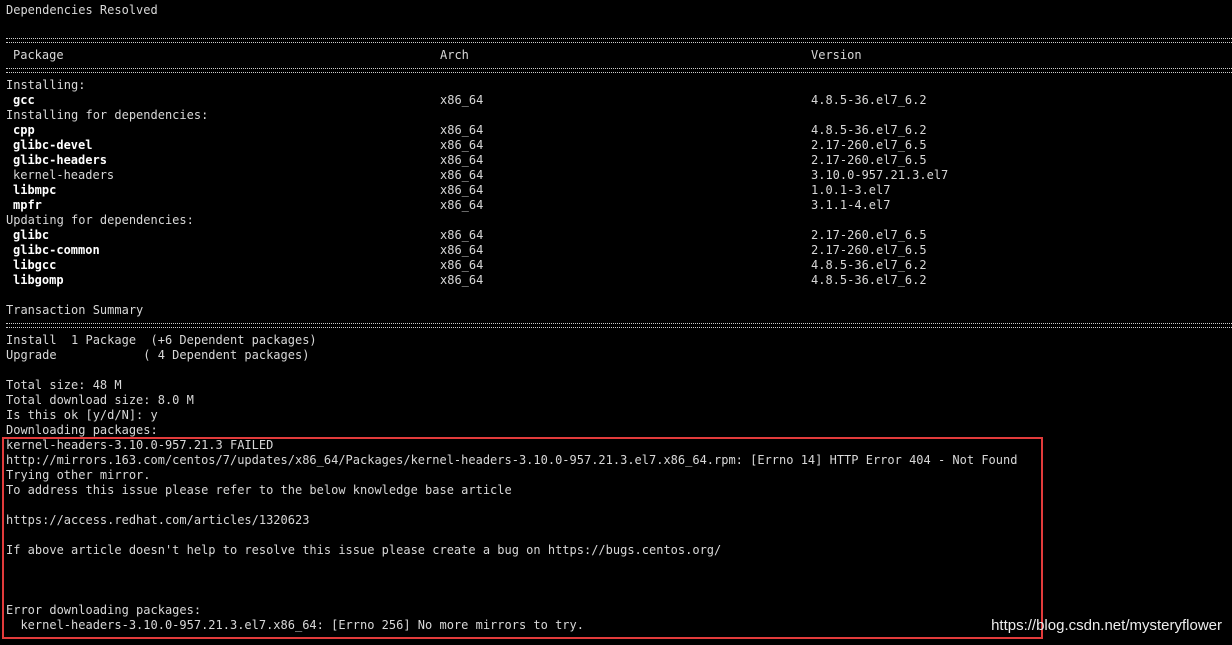 This screenshot has width=1232, height=645. I want to click on package-name: gcc, so click(24, 100).